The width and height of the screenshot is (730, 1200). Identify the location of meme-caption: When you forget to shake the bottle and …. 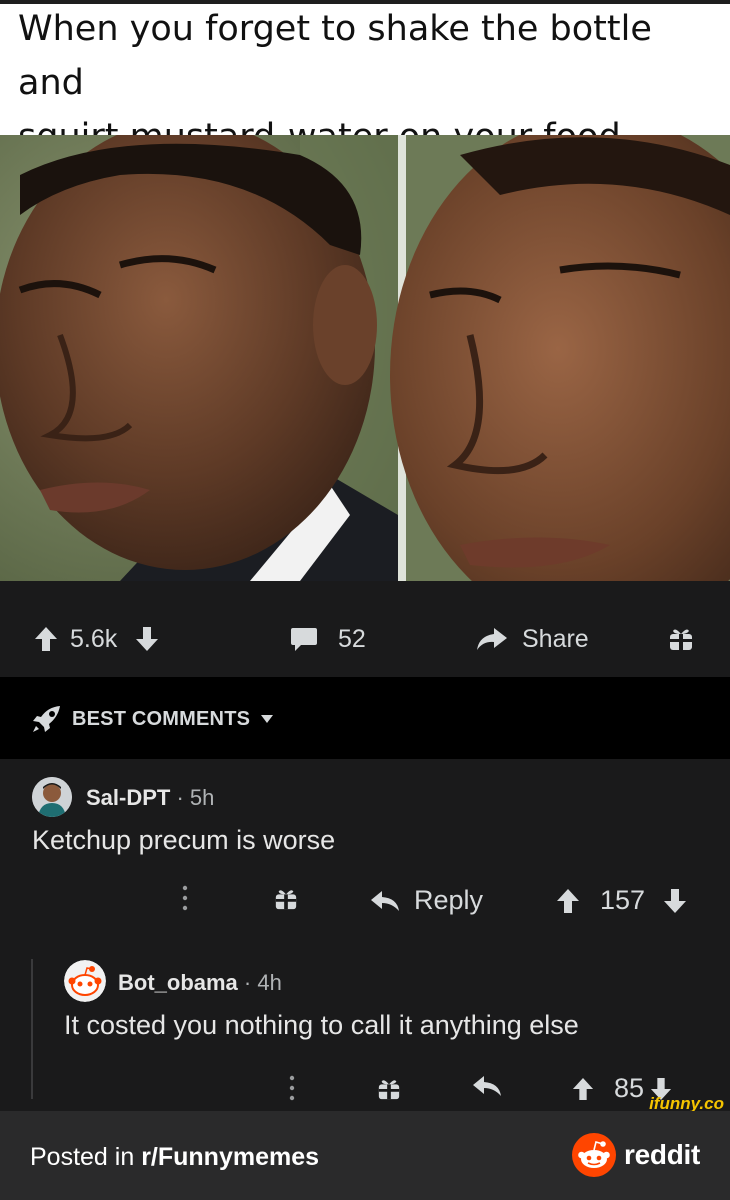
(365, 78).